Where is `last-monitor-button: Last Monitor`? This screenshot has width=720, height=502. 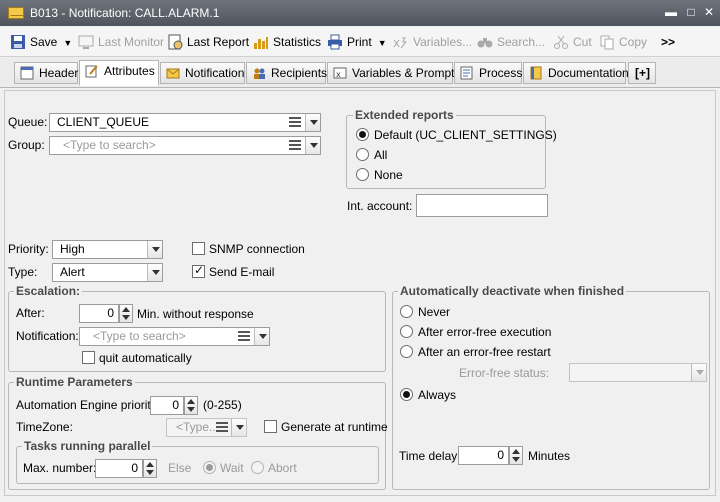 last-monitor-button: Last Monitor is located at coordinates (120, 42).